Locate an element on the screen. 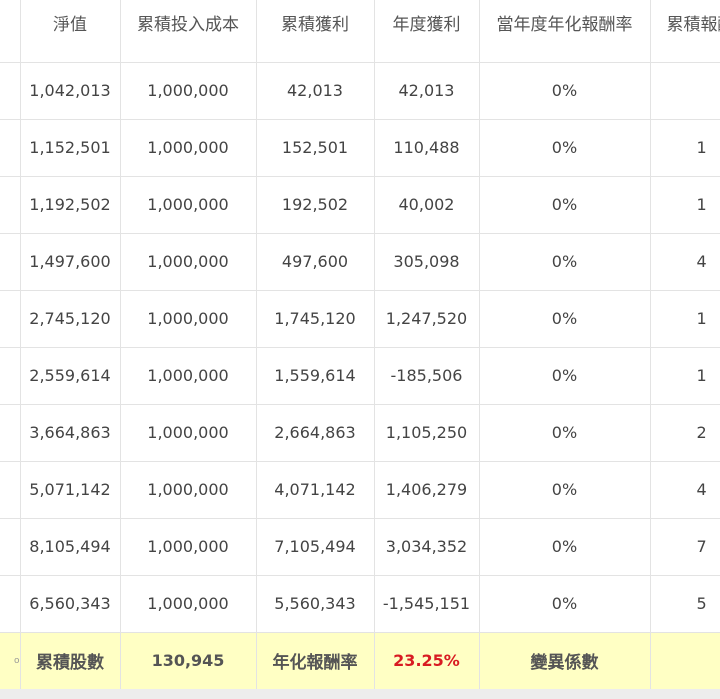 This screenshot has width=720, height=699. cell-cumulative-profit: 42,013 is located at coordinates (315, 91).